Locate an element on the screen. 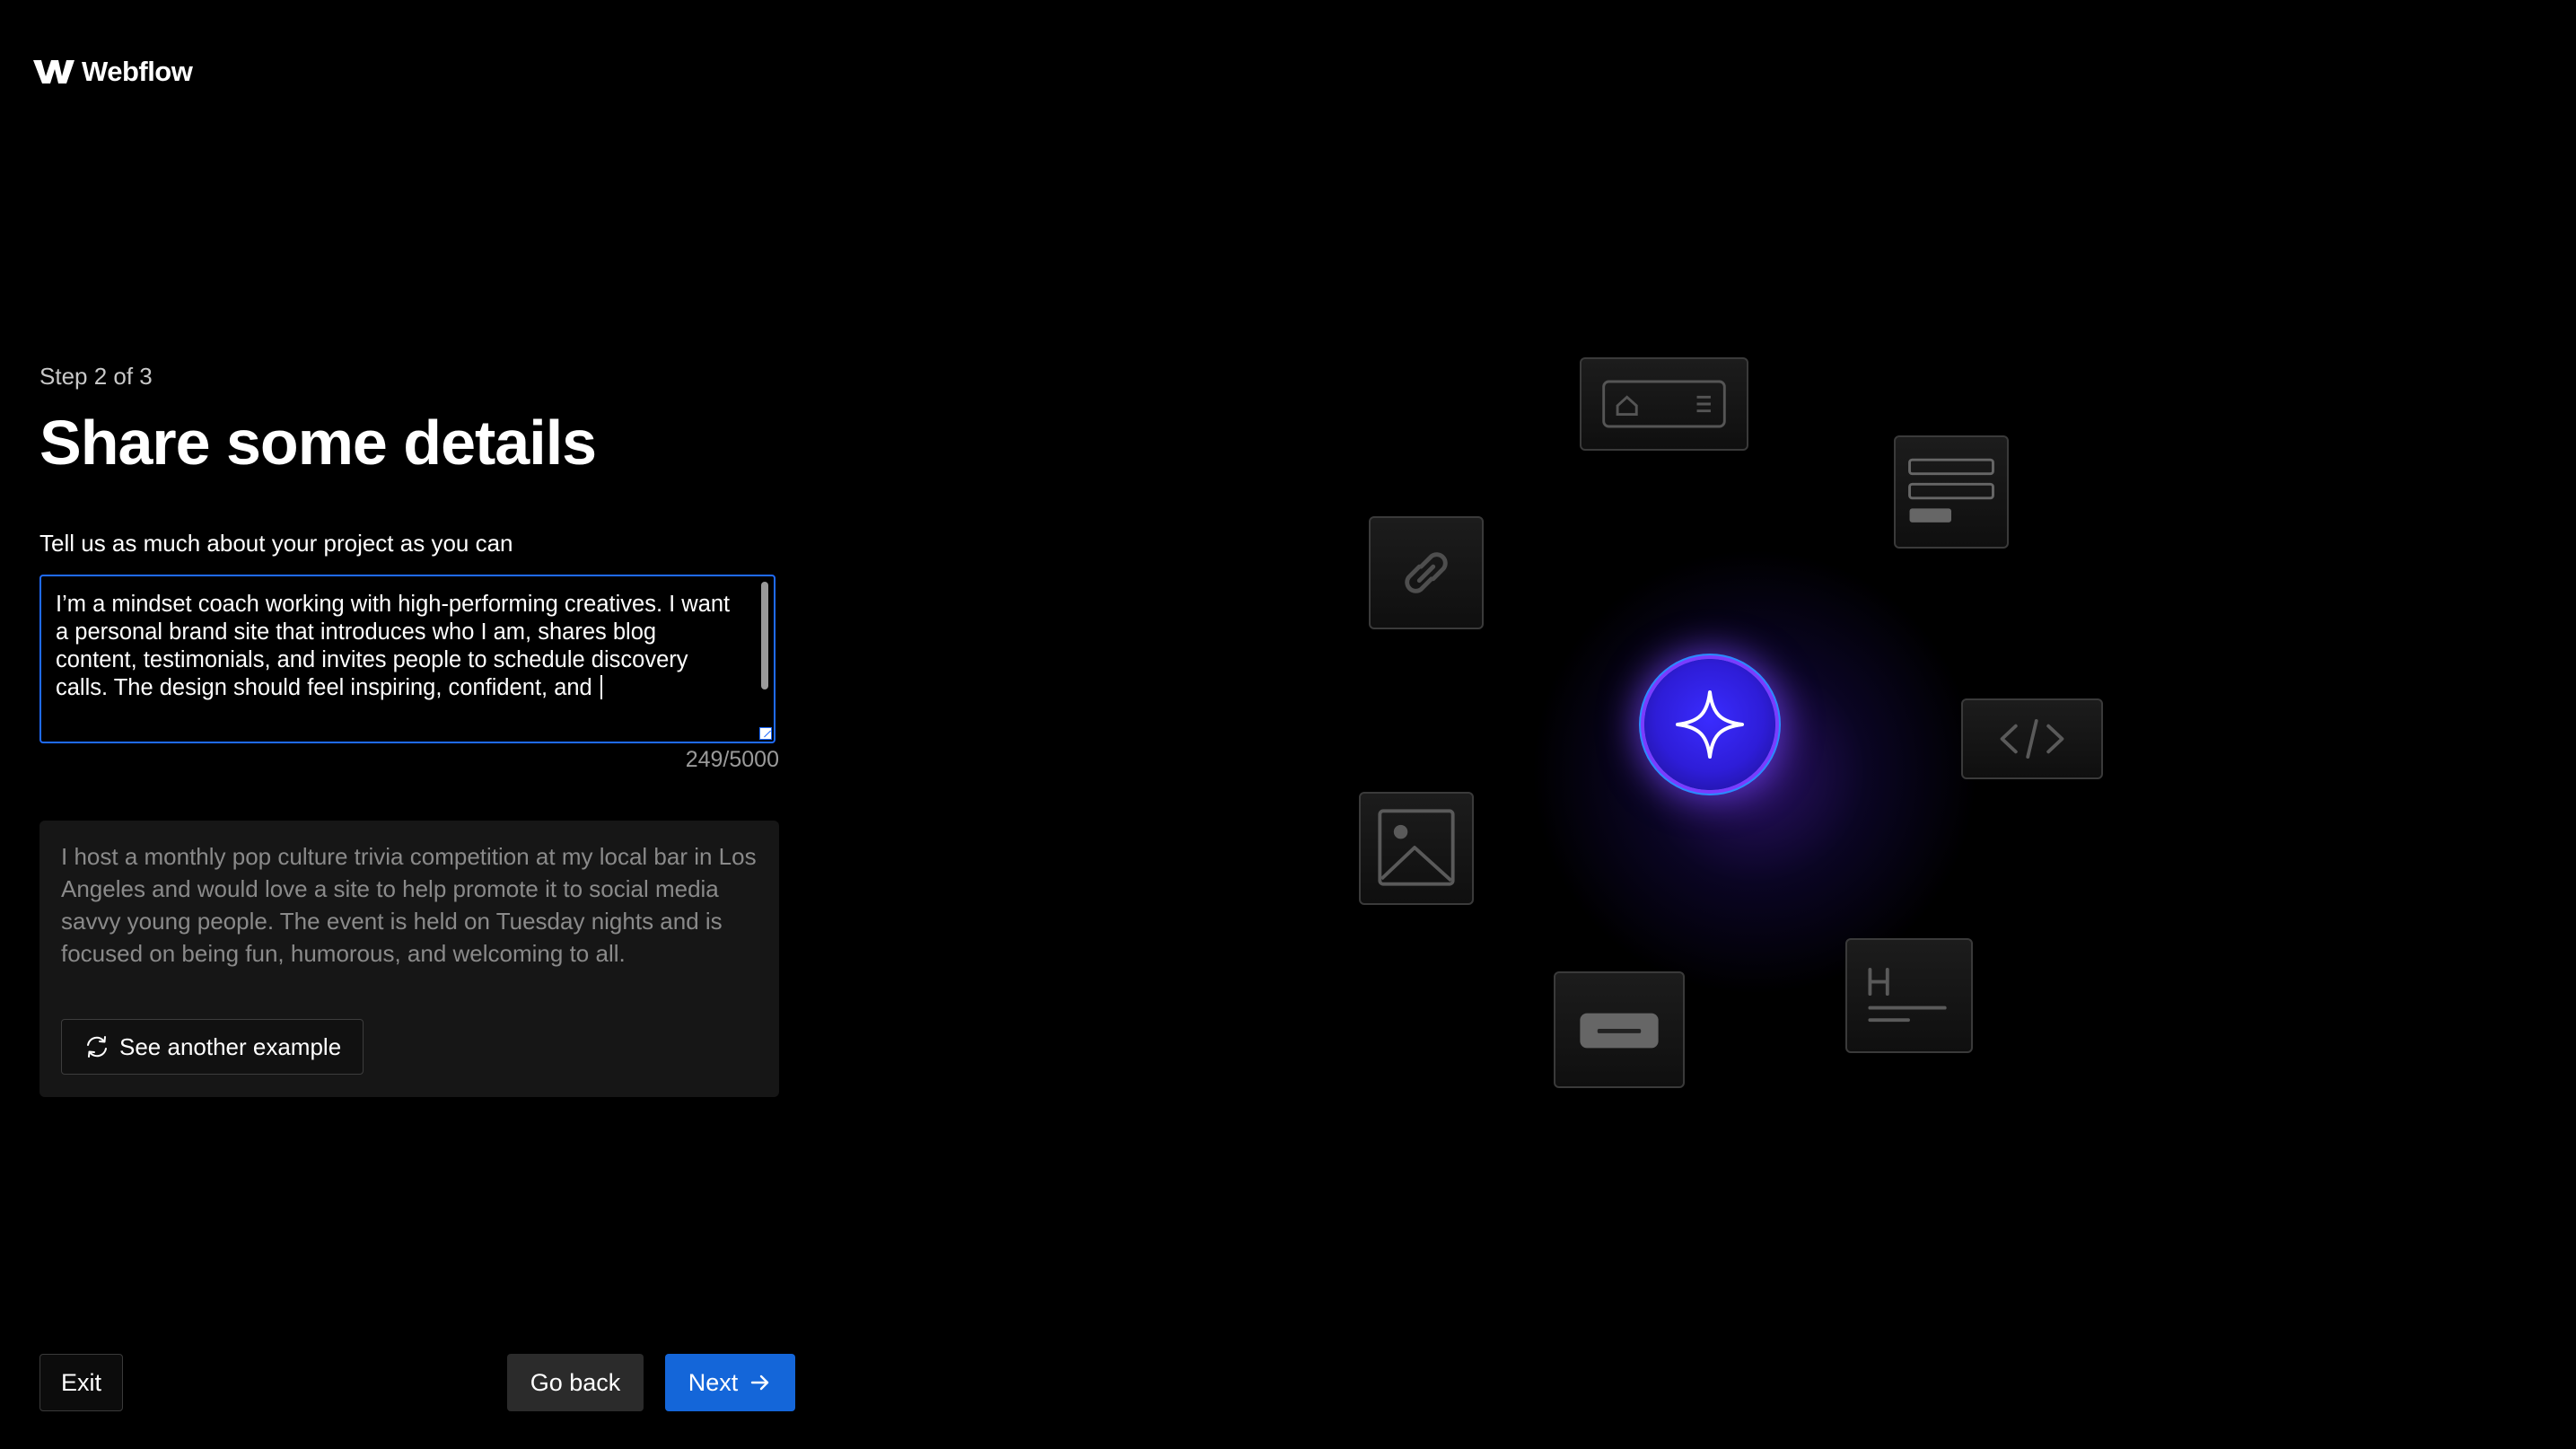 The width and height of the screenshot is (2576, 1449). refresh-icon is located at coordinates (97, 1047).